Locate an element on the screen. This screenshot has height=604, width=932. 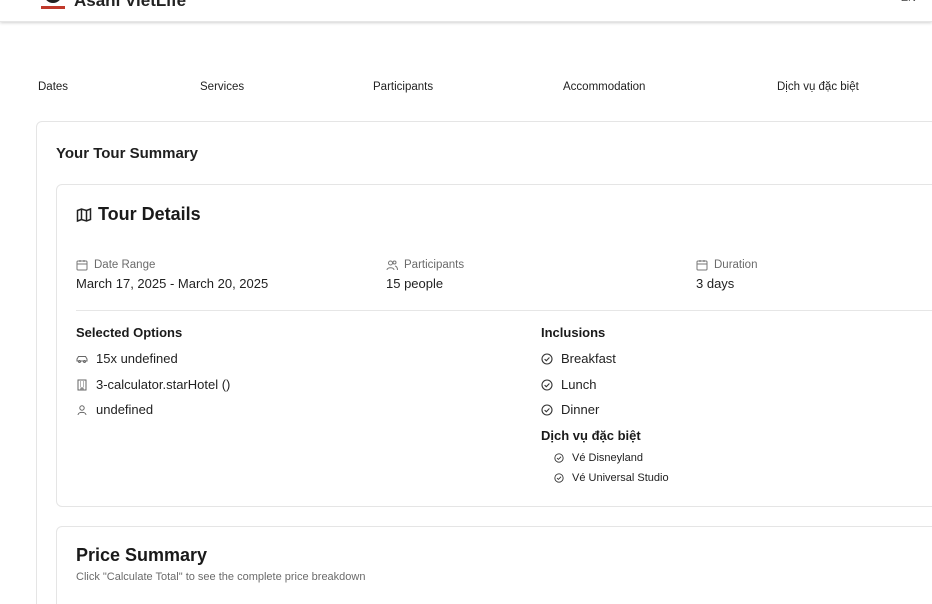
inclusion-item: Dinner is located at coordinates (570, 409).